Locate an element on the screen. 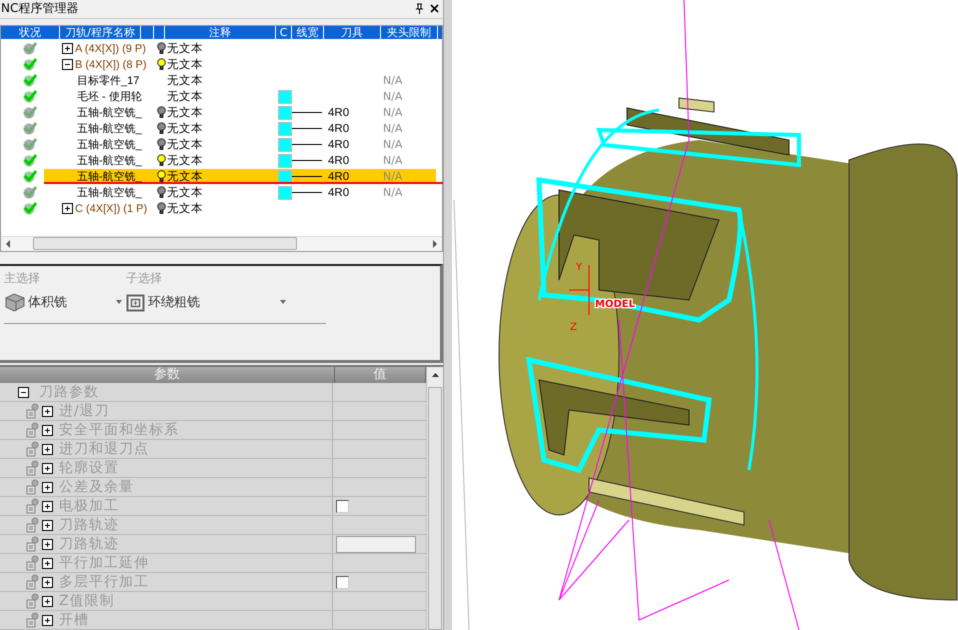 Image resolution: width=958 pixels, height=630 pixels. column-header: 注释 is located at coordinates (220, 32).